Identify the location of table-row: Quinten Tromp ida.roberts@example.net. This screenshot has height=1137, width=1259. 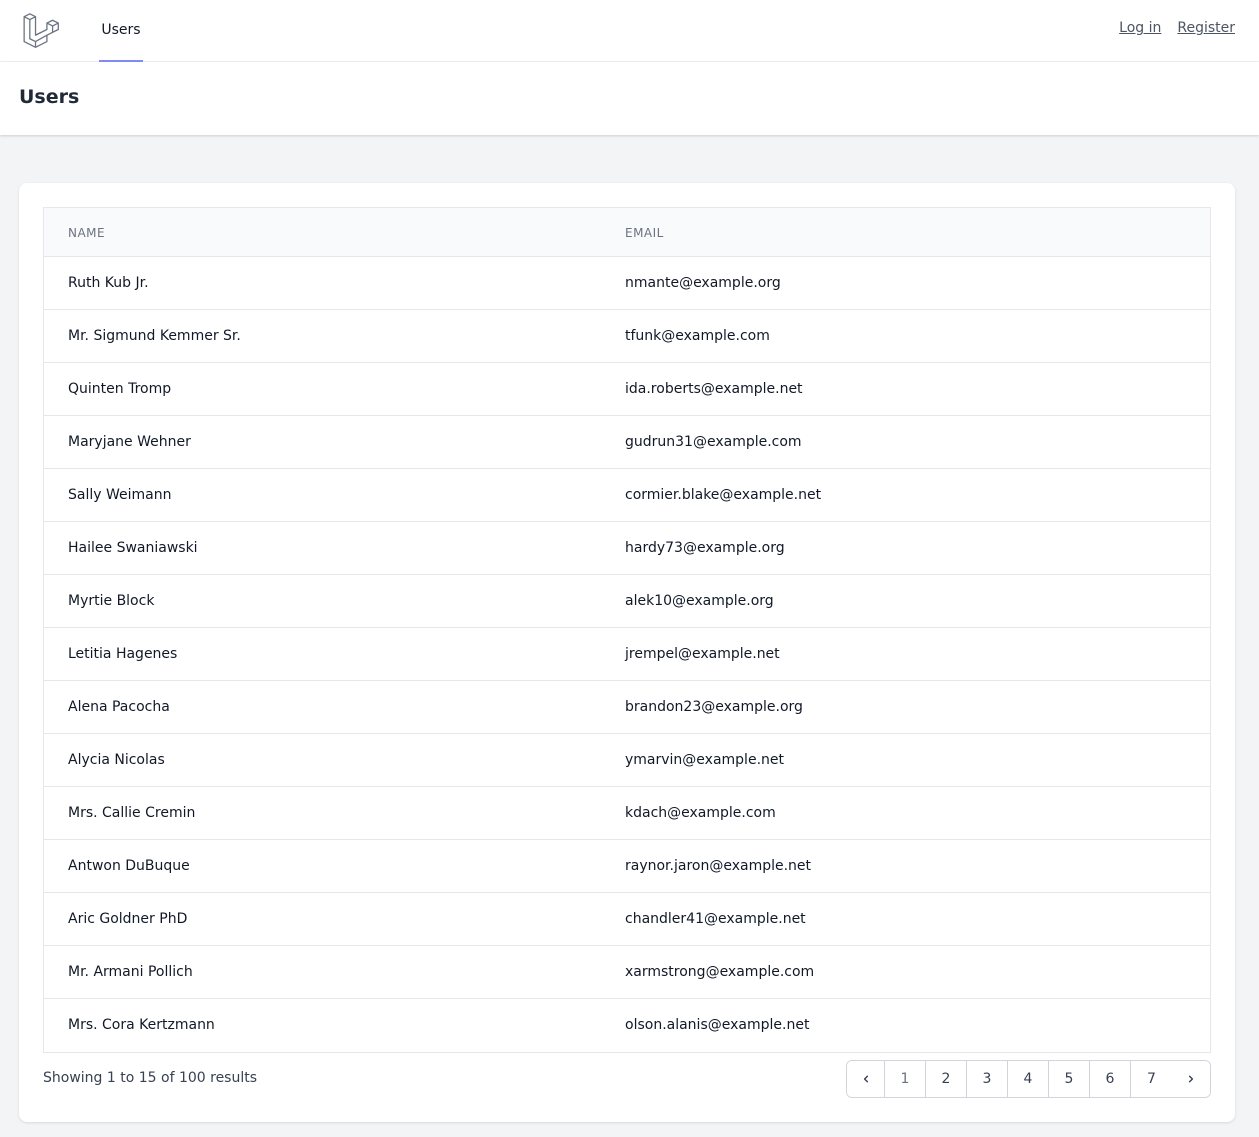
(627, 389).